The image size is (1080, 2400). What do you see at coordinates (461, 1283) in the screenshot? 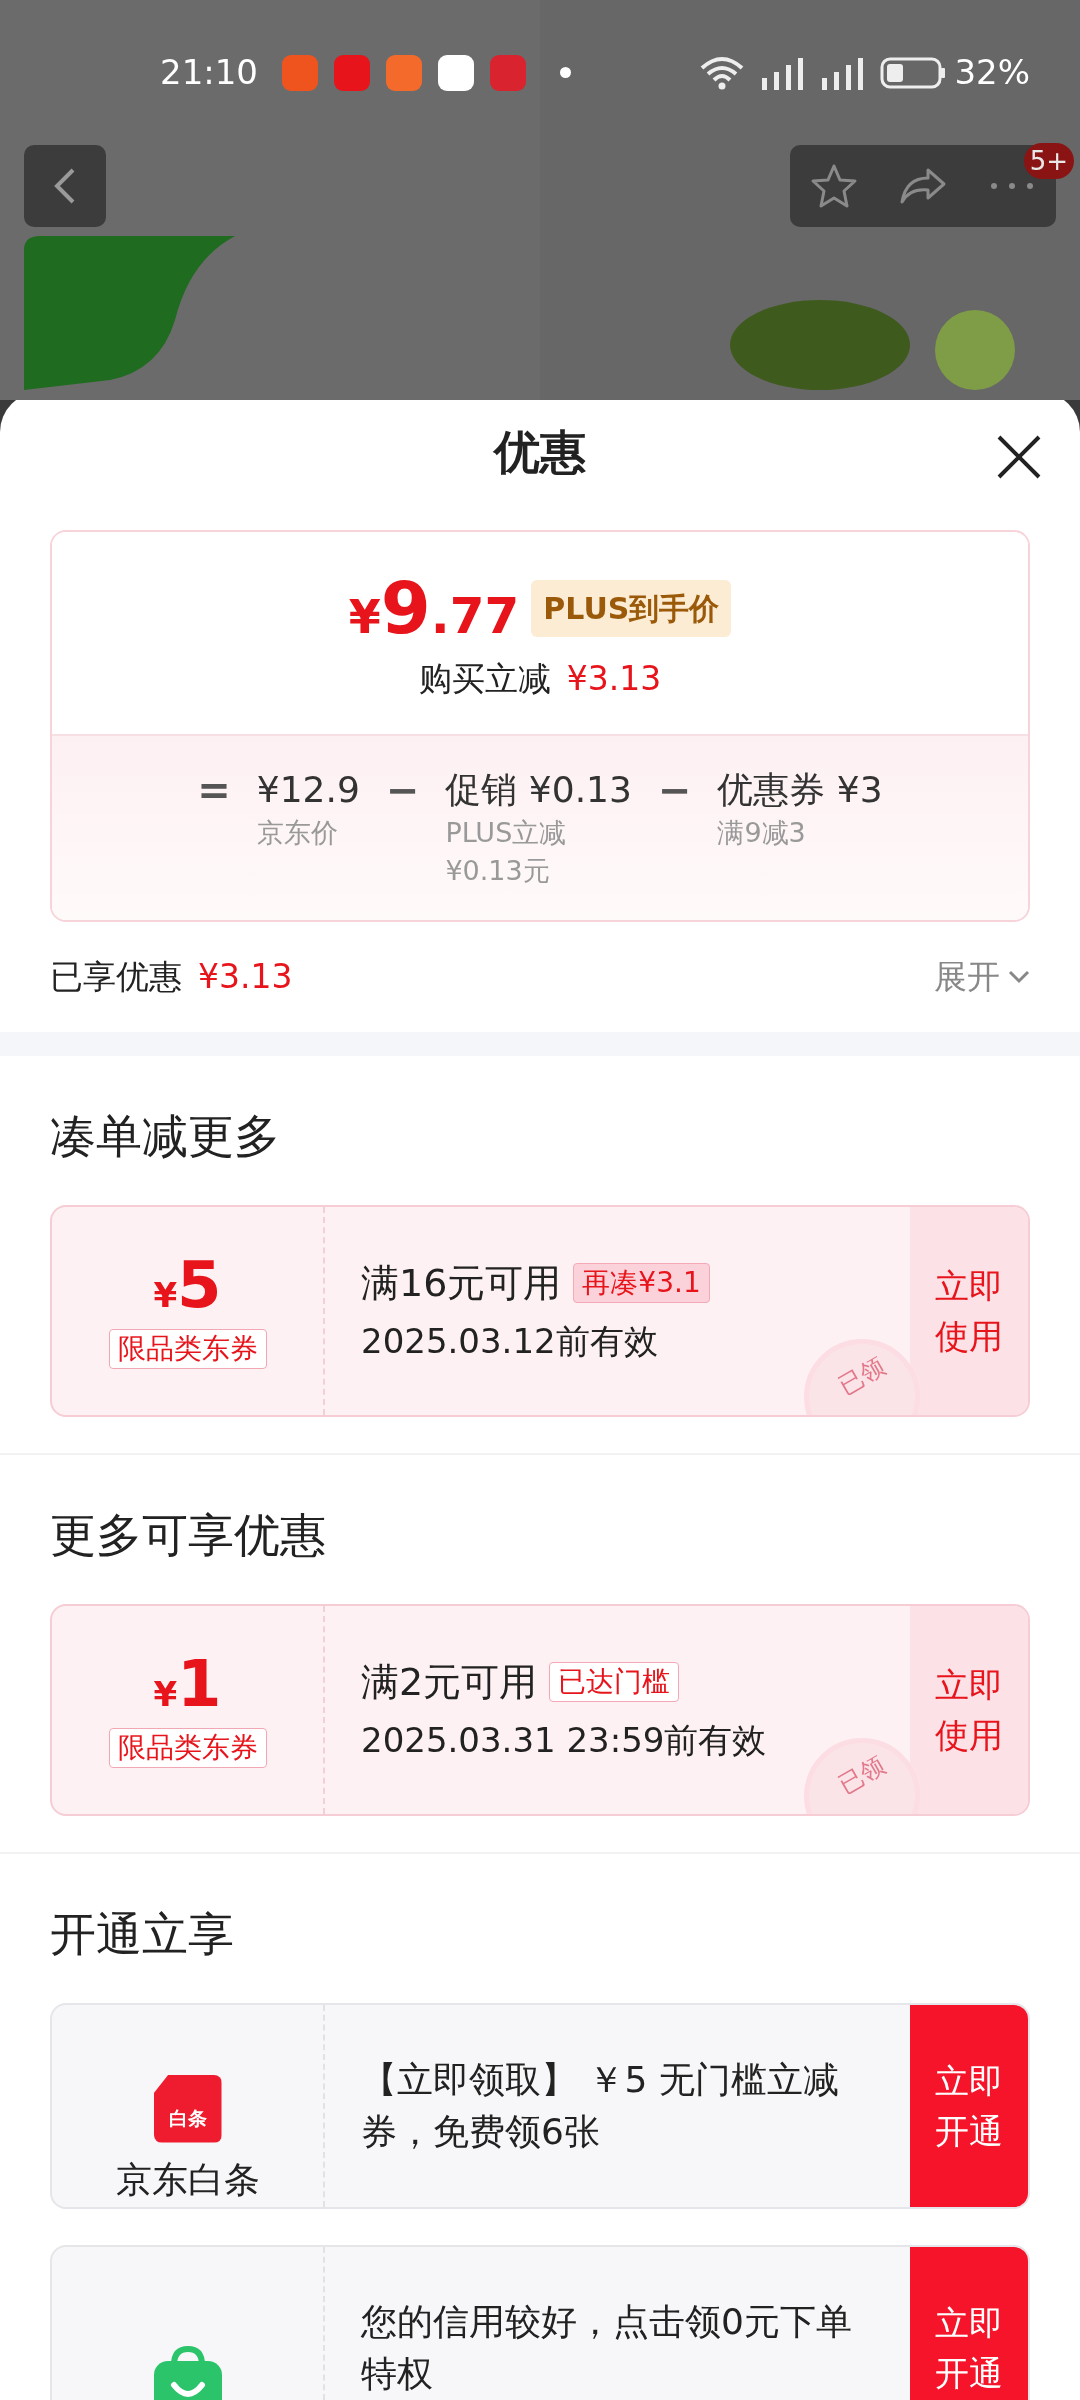
I see `coupon-condition: 满16元可用` at bounding box center [461, 1283].